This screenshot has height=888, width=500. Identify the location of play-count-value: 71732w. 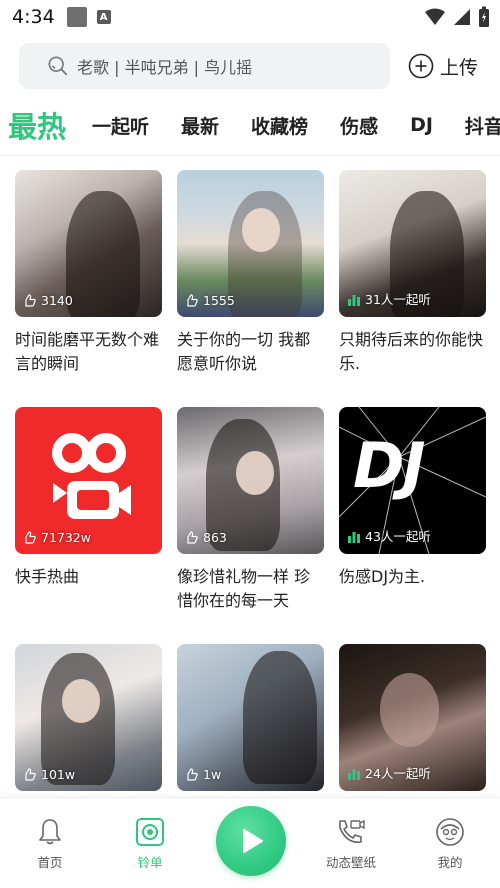
(66, 537).